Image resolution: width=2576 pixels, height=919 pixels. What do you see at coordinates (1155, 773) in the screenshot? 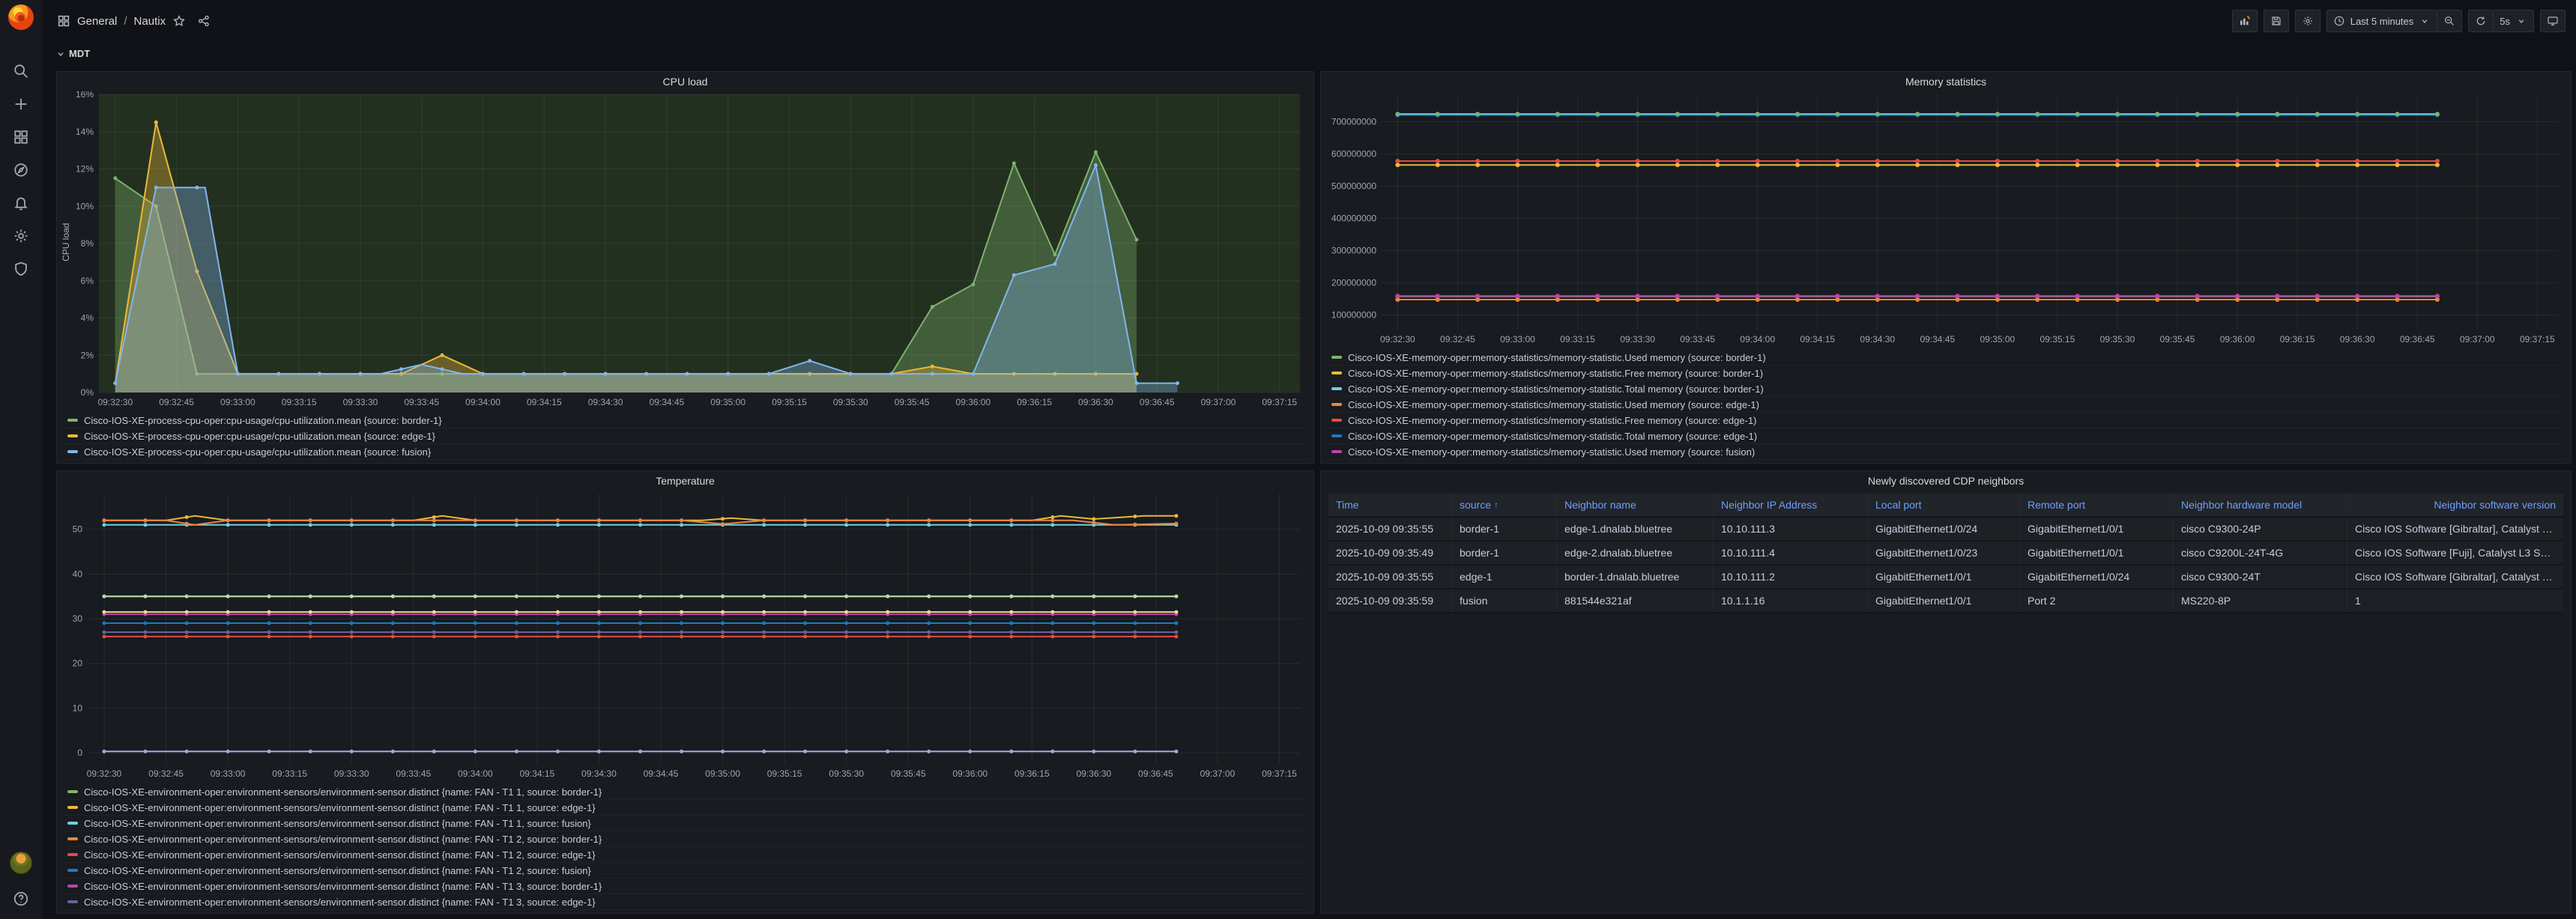
I see `svg-text: 09:36:45` at bounding box center [1155, 773].